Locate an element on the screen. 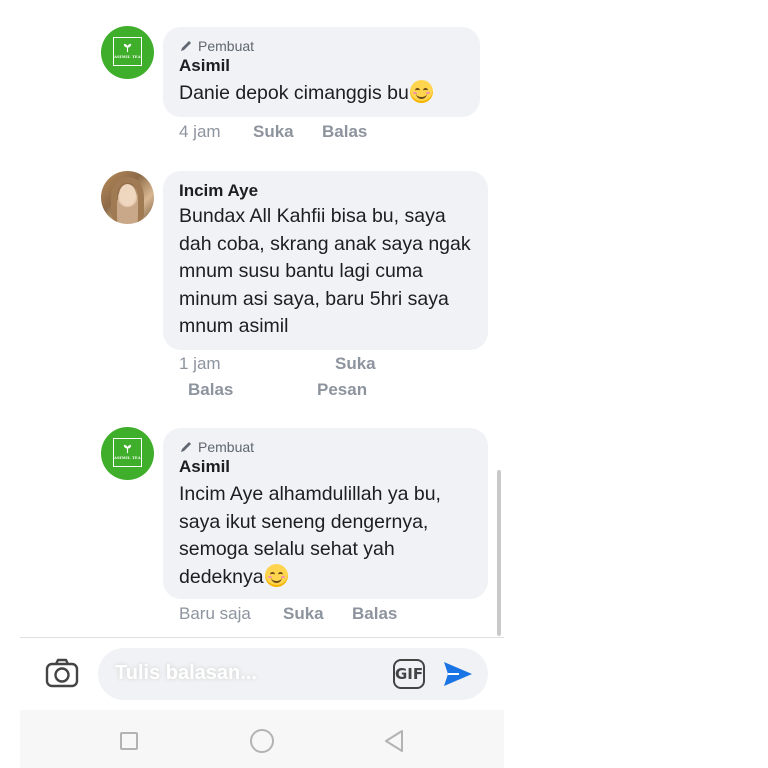 This screenshot has height=768, width=768. comment-text: Danie depok cimanggis bu is located at coordinates (321, 94).